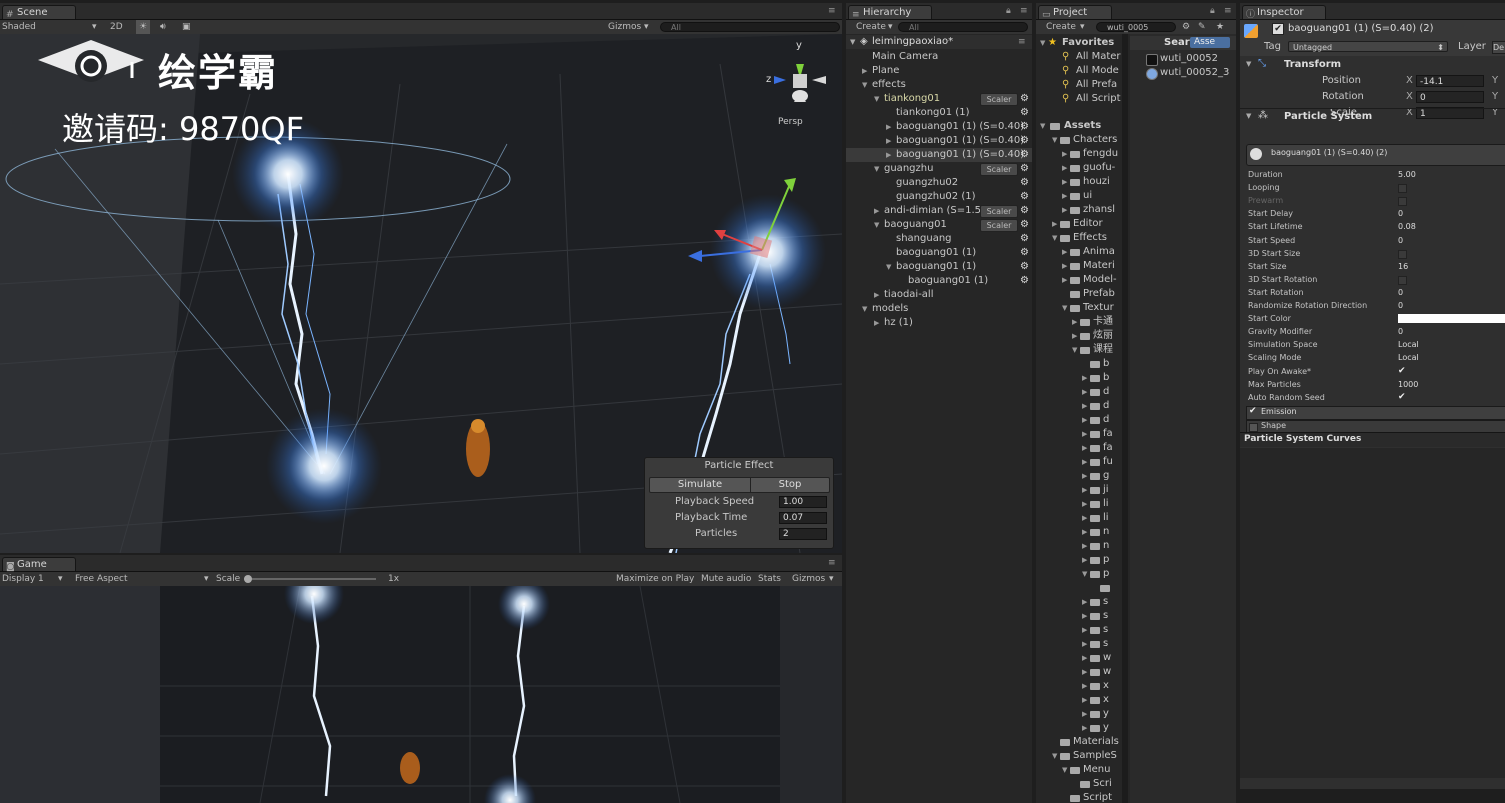  What do you see at coordinates (769, 579) in the screenshot?
I see `stats-toggle: Stats` at bounding box center [769, 579].